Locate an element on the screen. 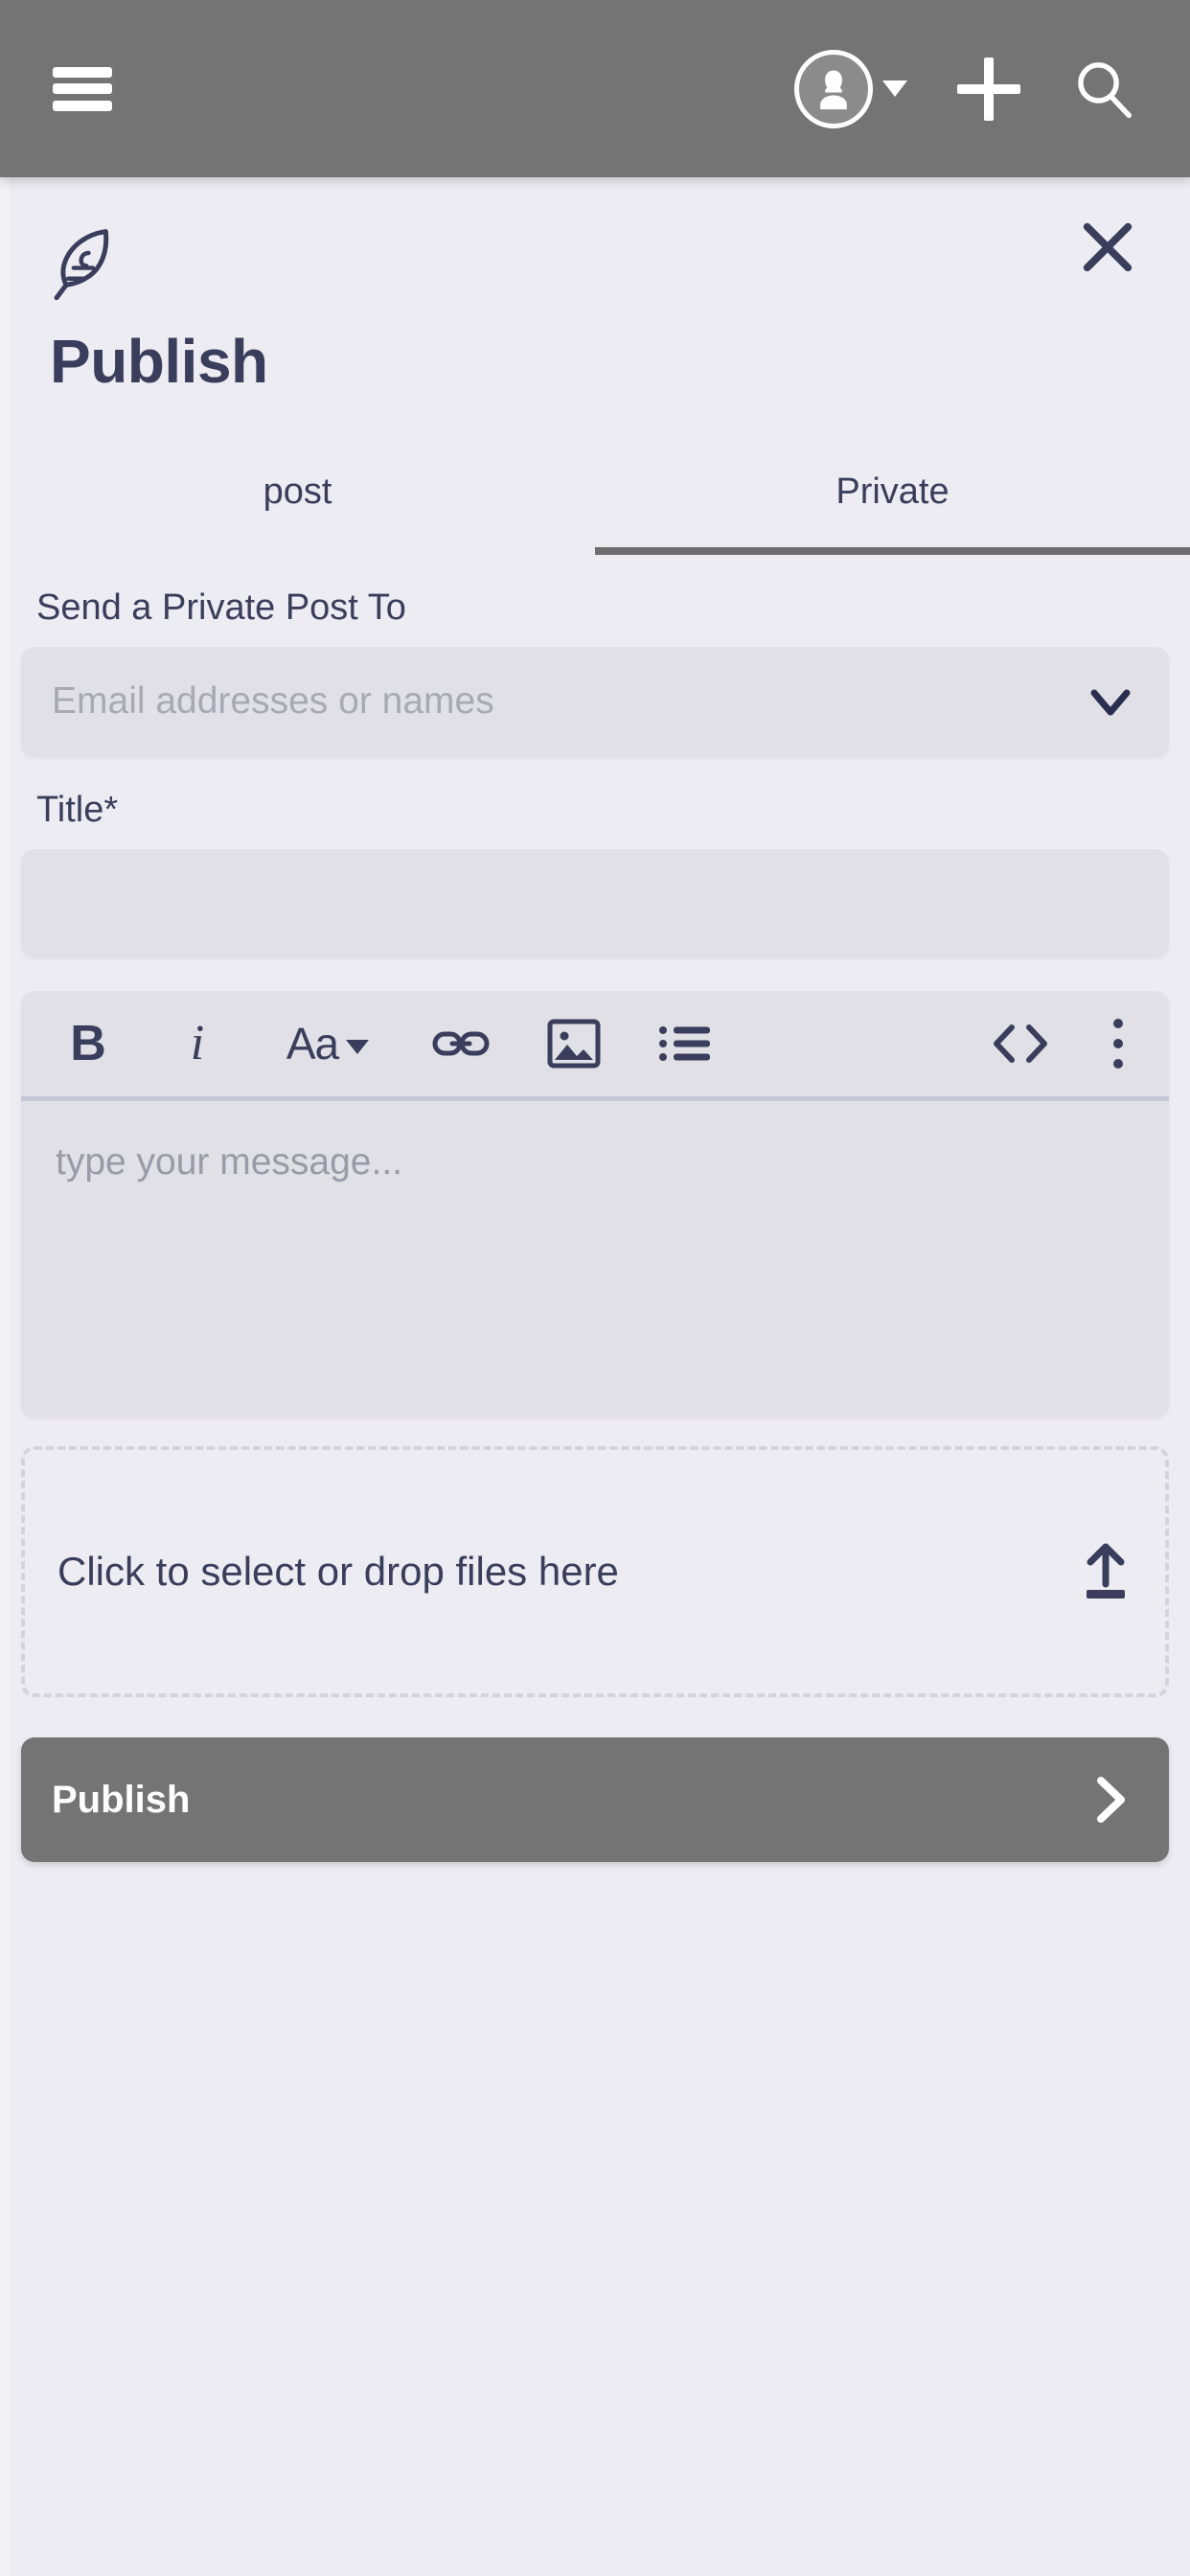 This screenshot has width=1190, height=2576. font-size-label: Aa is located at coordinates (312, 1043).